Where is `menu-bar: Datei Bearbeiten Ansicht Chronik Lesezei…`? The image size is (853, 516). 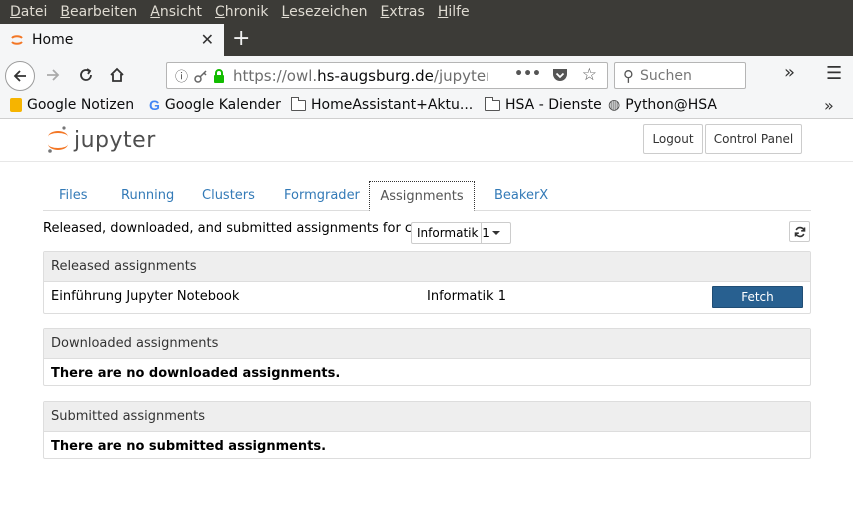
menu-bar: Datei Bearbeiten Ansicht Chronik Lesezei… is located at coordinates (426, 12).